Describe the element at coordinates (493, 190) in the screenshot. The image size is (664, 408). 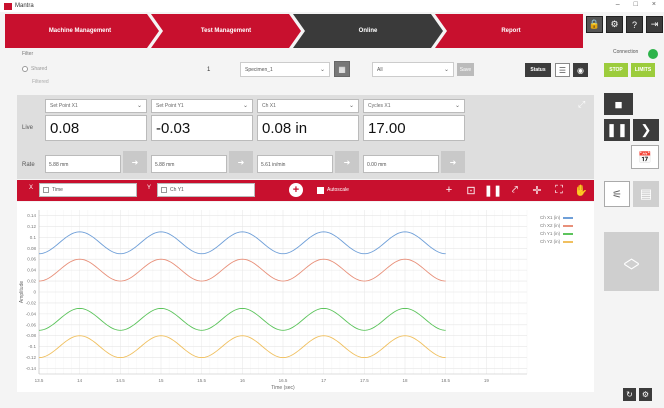
I see `pause-chart-icon: ❚❚` at that location.